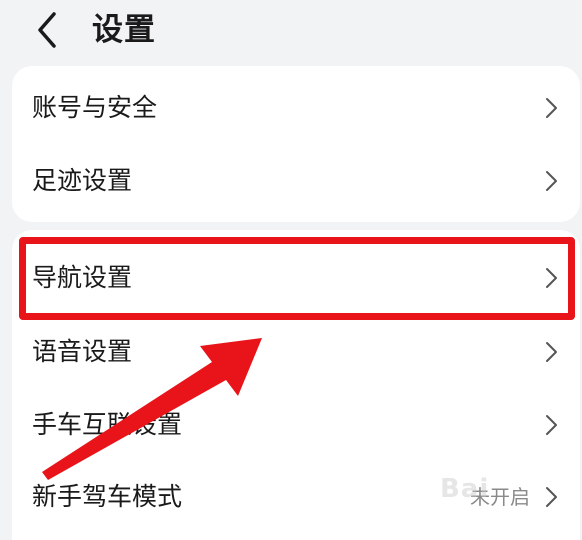 This screenshot has height=540, width=582. I want to click on header: 设置, so click(291, 31).